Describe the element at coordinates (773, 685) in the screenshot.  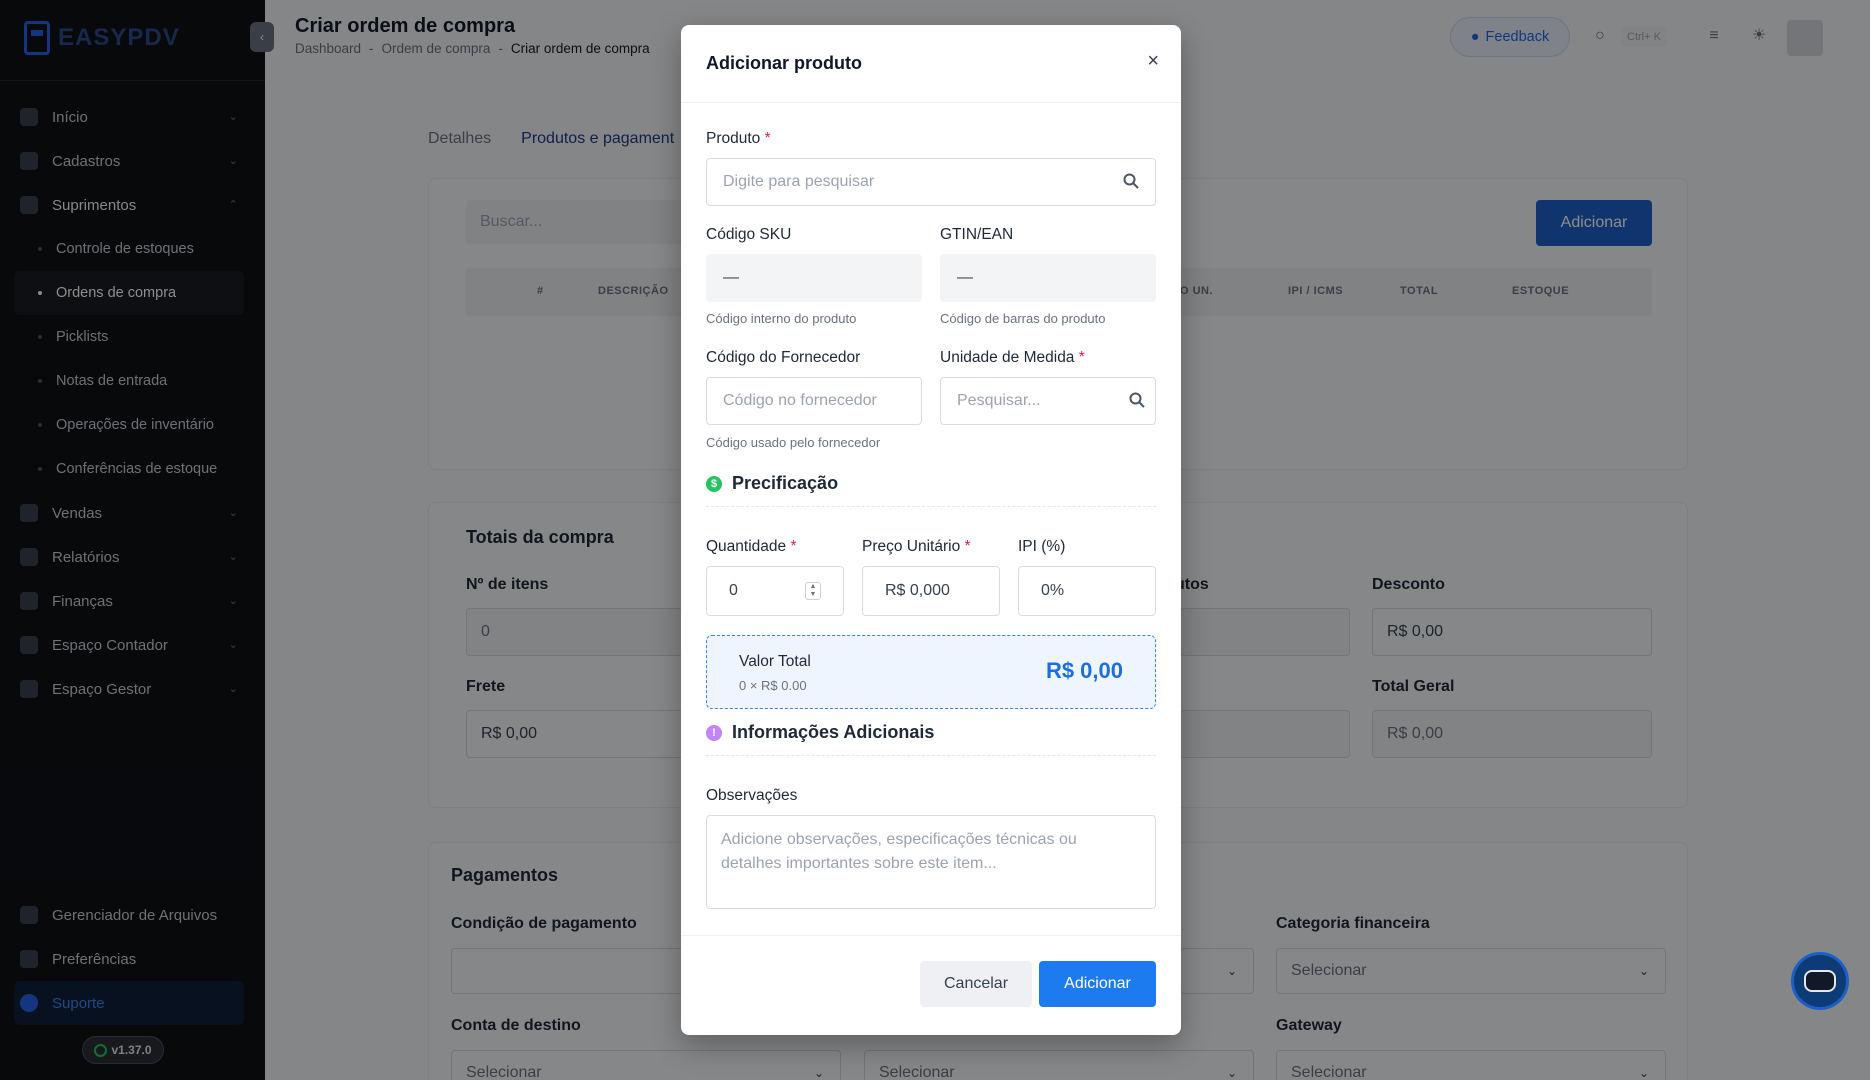
I see `total-value-formula: 0 × R$ 0.00` at that location.